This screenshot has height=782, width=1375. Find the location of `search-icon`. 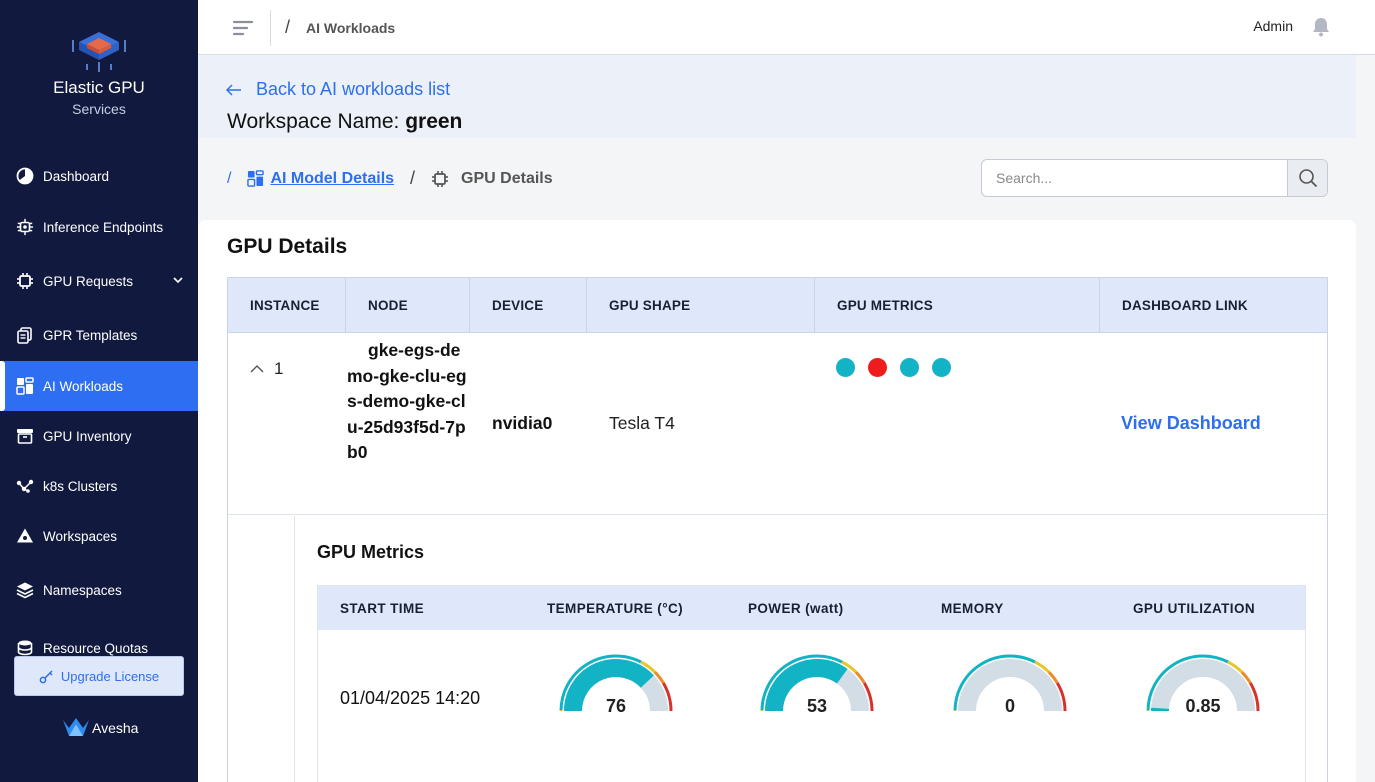

search-icon is located at coordinates (1307, 178).